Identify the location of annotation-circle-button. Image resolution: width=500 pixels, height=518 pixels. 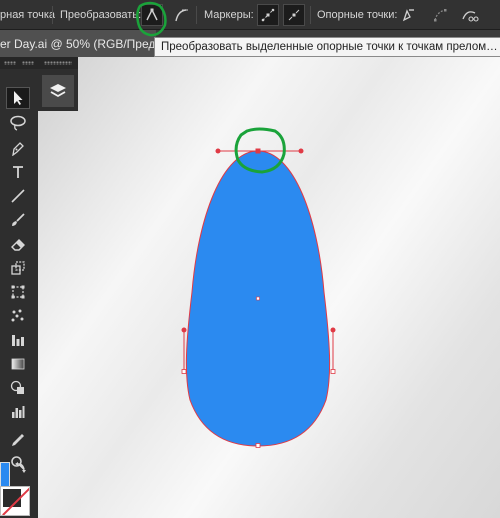
(151, 19).